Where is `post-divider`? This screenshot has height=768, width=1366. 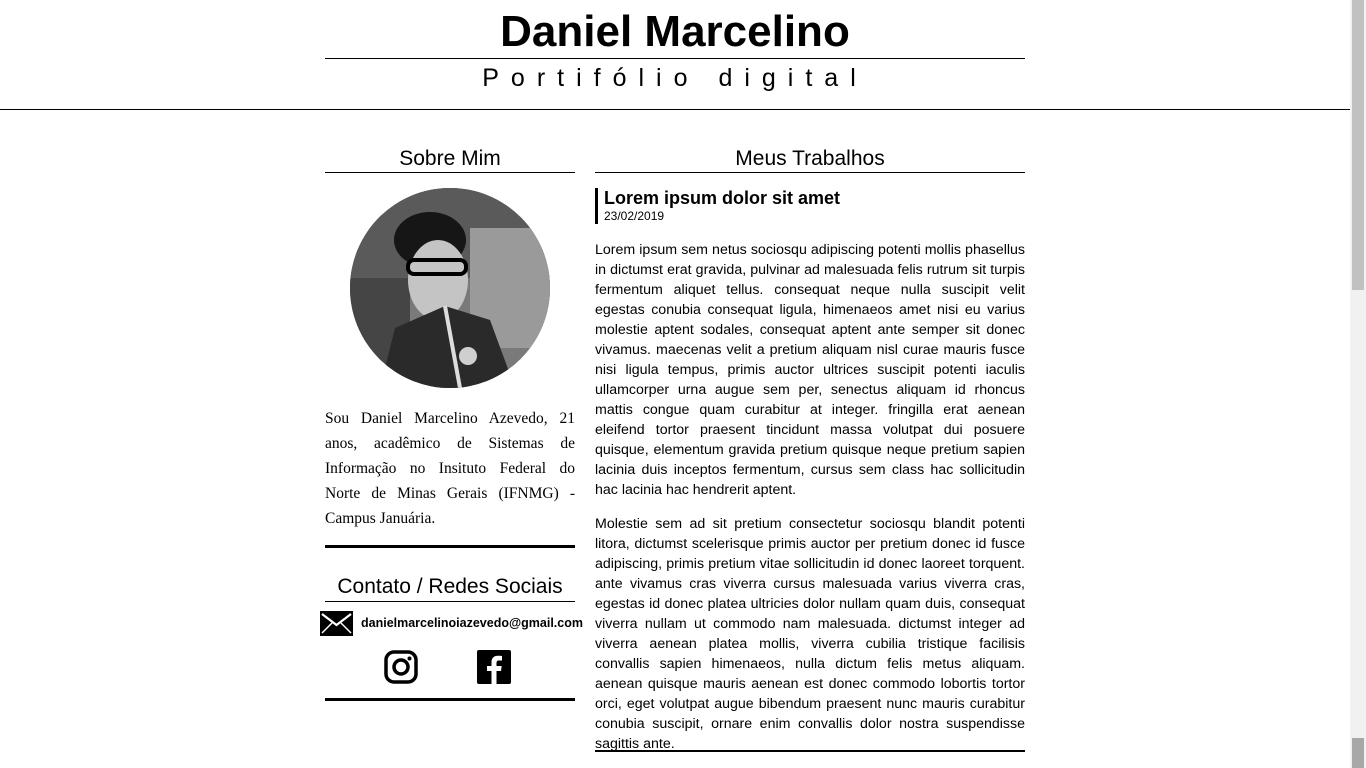 post-divider is located at coordinates (810, 751).